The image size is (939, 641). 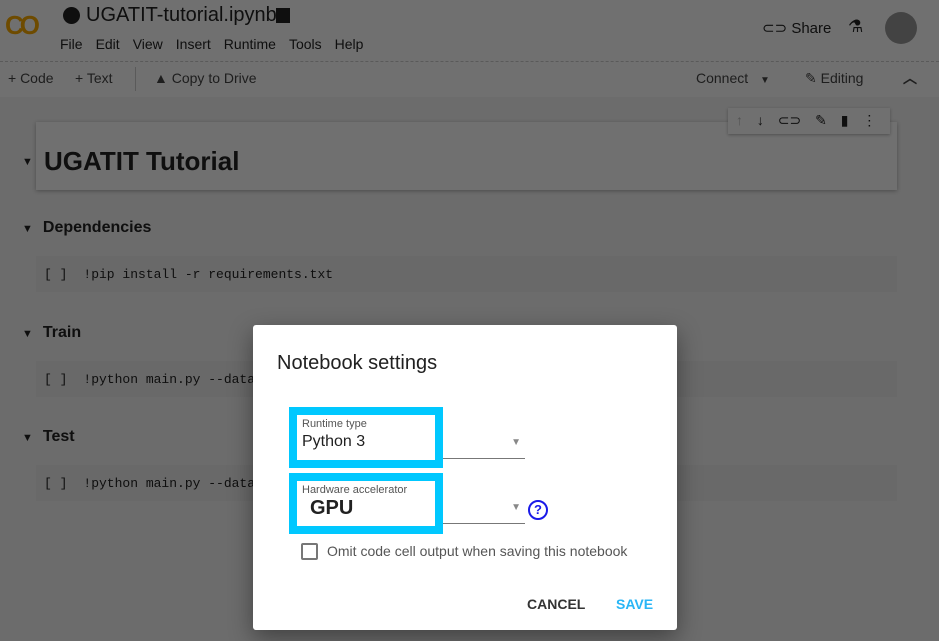 I want to click on share-button: ⊂⊃ Share, so click(x=796, y=28).